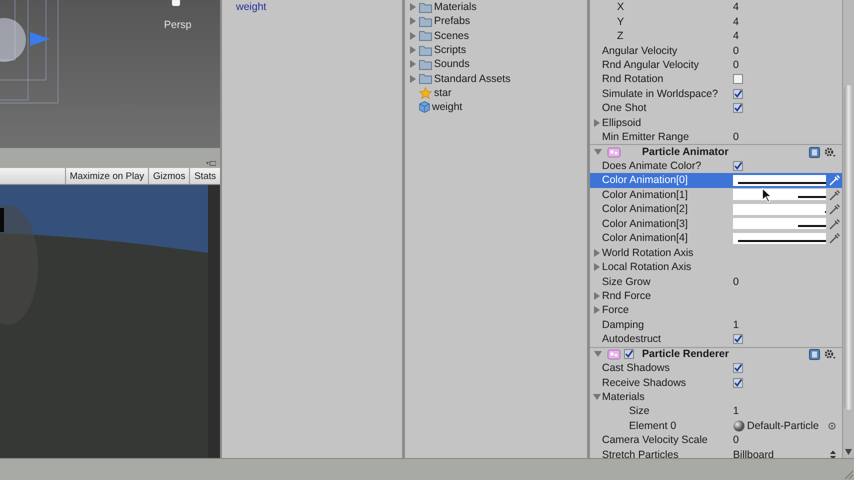 Image resolution: width=854 pixels, height=480 pixels. What do you see at coordinates (647, 267) in the screenshot?
I see `foldout-label: Local Rotation Axis` at bounding box center [647, 267].